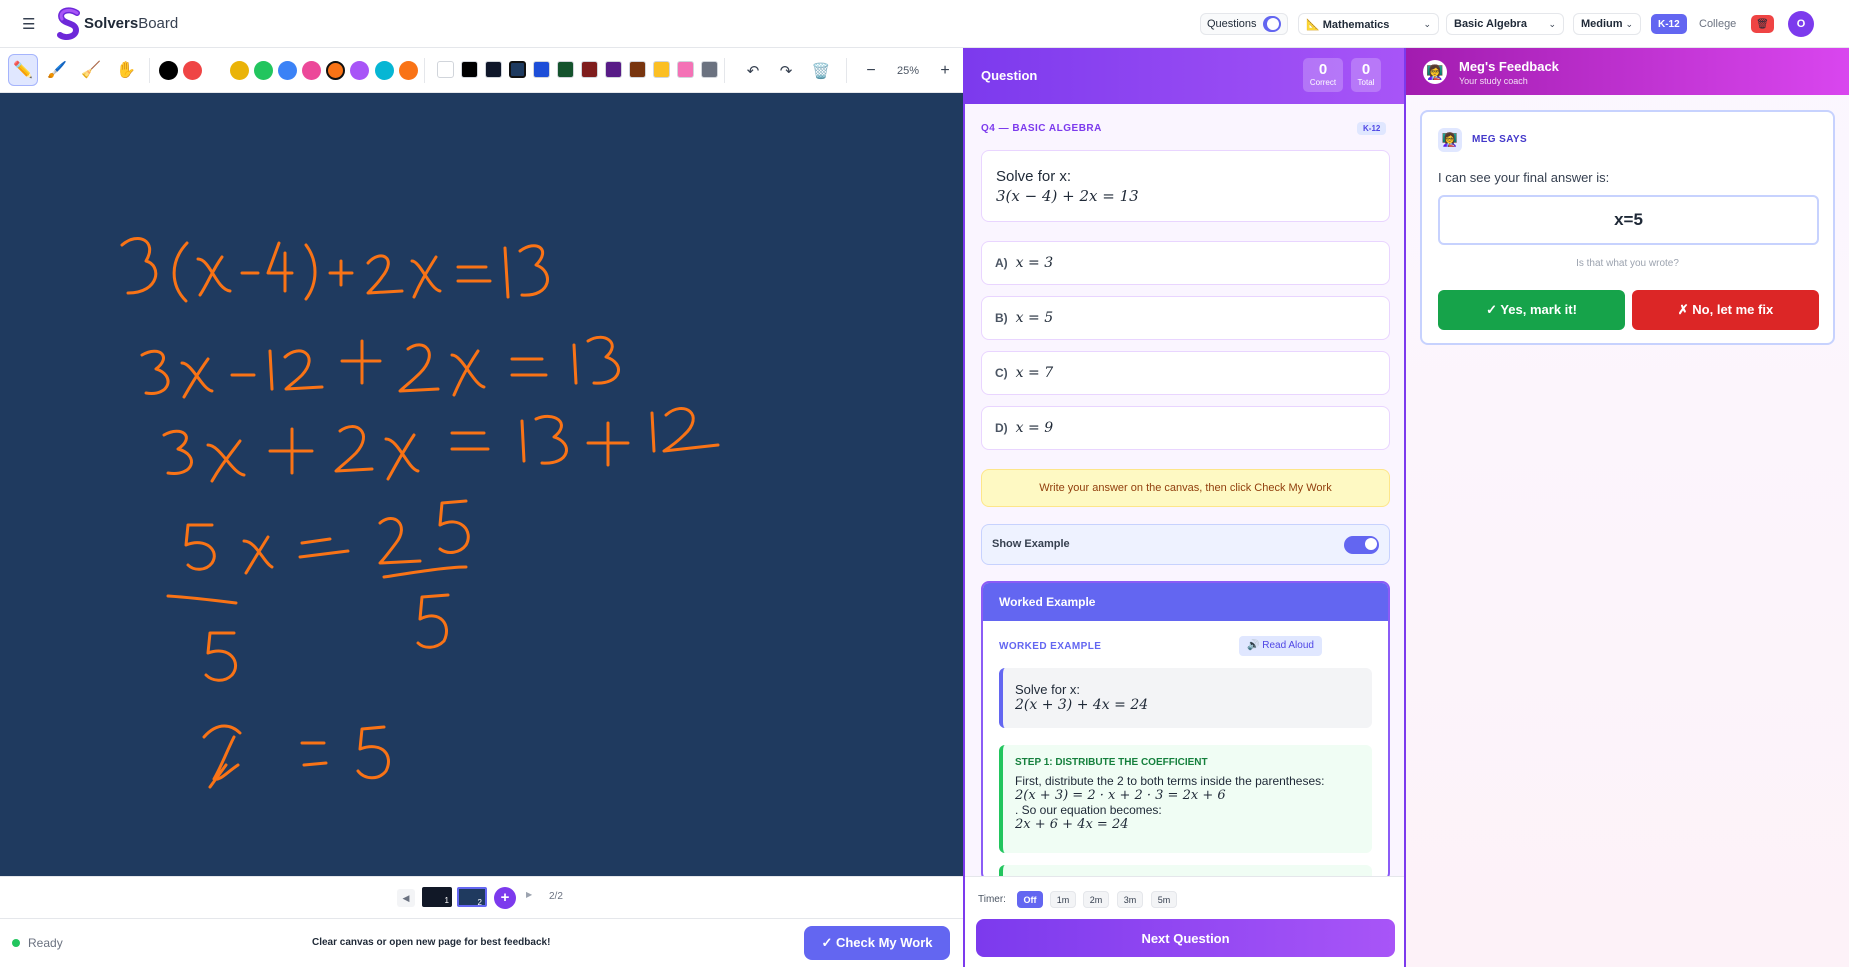  Describe the element at coordinates (1130, 899) in the screenshot. I see `timer-3m-button: 3m` at that location.